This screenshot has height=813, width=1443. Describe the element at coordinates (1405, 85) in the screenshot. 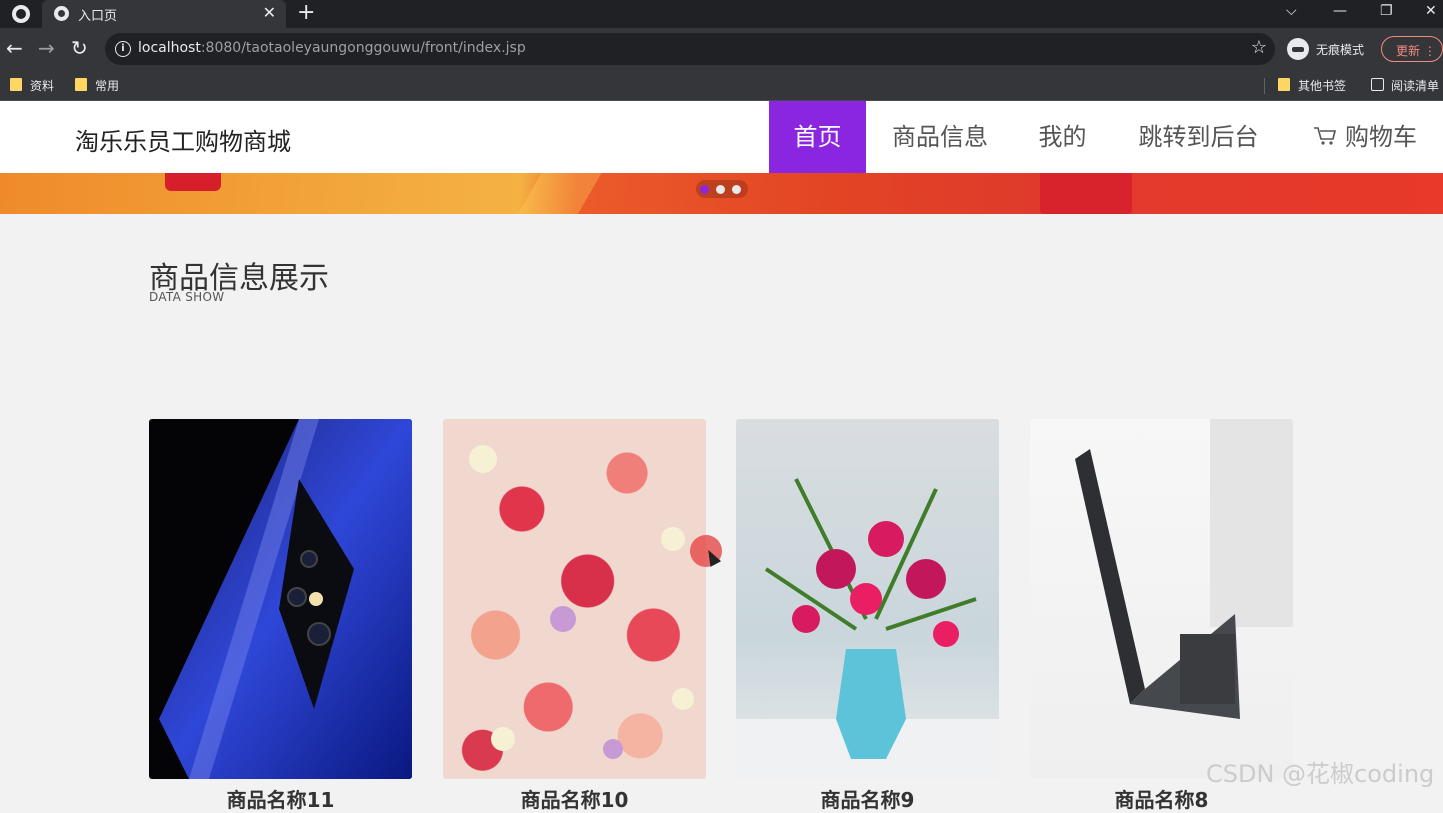

I see `reading-list: 阅读清单` at that location.